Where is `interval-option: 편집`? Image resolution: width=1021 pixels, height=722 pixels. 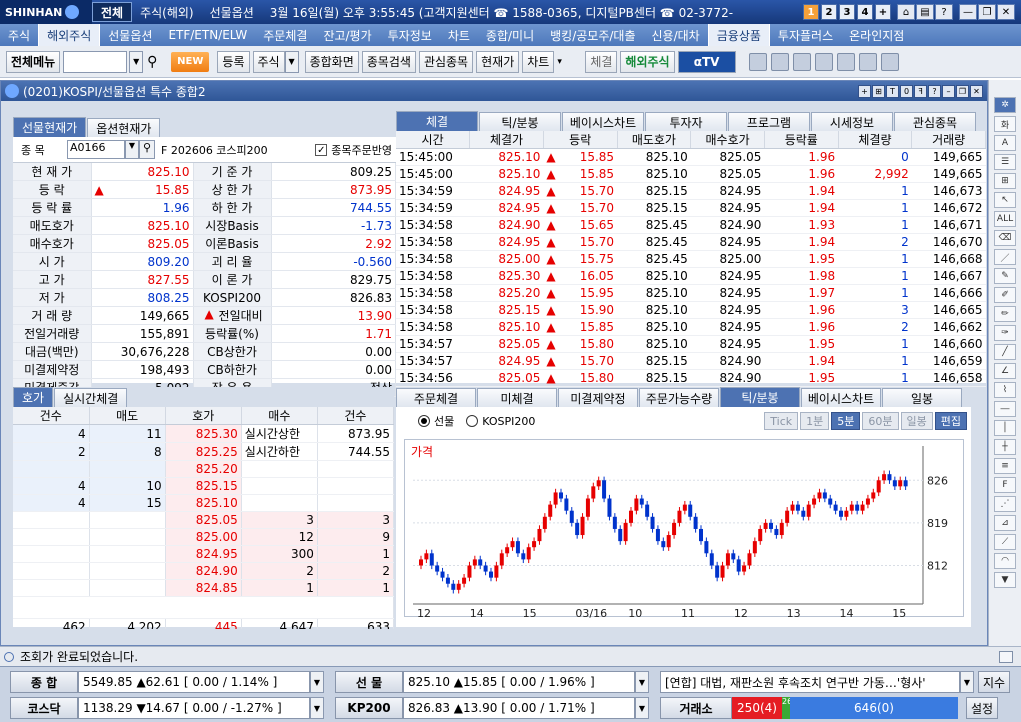 interval-option: 편집 is located at coordinates (950, 421).